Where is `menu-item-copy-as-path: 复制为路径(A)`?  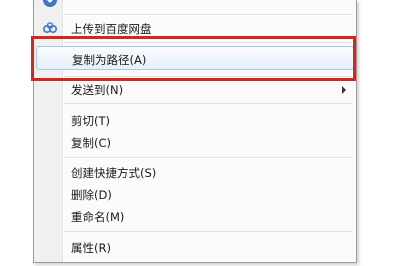
menu-item-copy-as-path: 复制为路径(A) is located at coordinates (195, 58).